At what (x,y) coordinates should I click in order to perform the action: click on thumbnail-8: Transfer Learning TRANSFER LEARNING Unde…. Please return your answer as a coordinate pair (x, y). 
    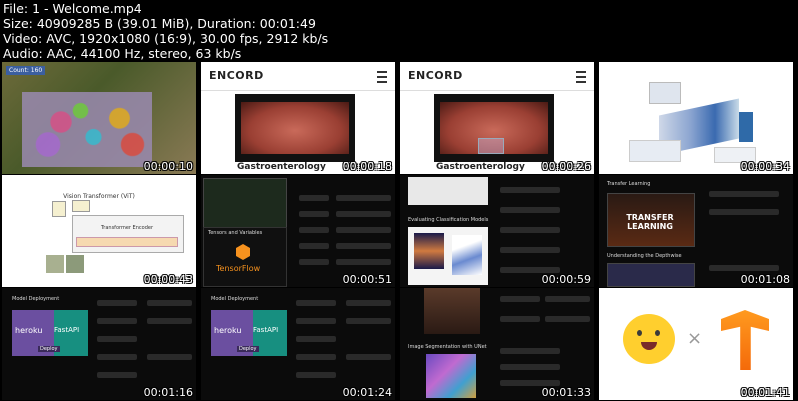
    Looking at the image, I should click on (696, 231).